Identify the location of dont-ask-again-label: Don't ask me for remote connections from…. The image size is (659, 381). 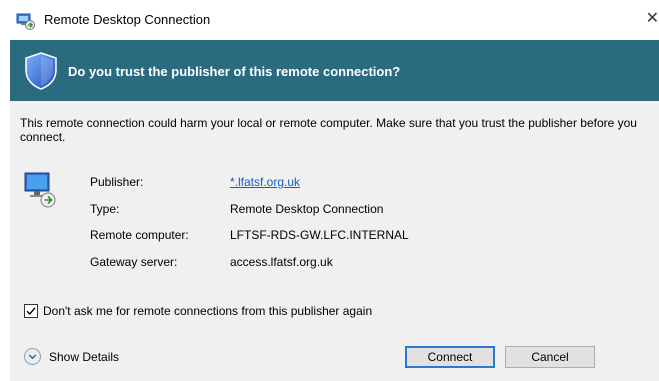
(208, 311).